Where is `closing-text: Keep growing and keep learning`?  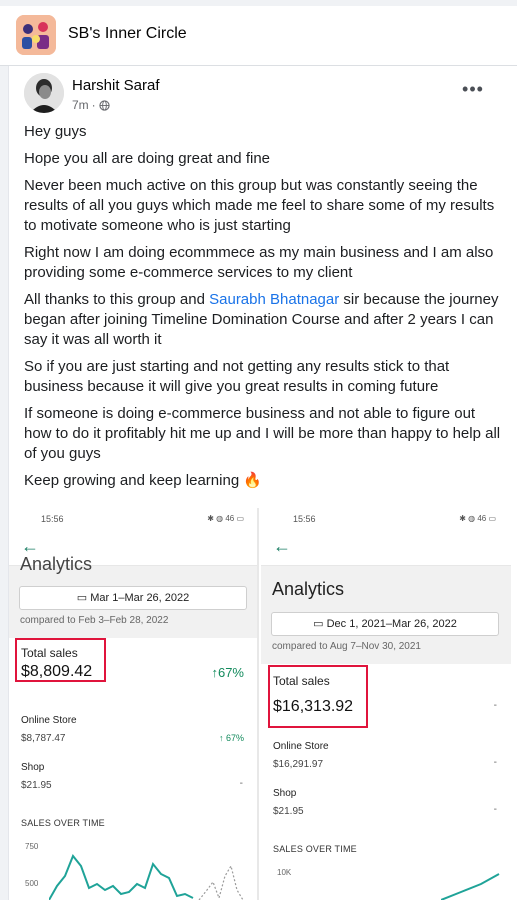
closing-text: Keep growing and keep learning is located at coordinates (132, 480).